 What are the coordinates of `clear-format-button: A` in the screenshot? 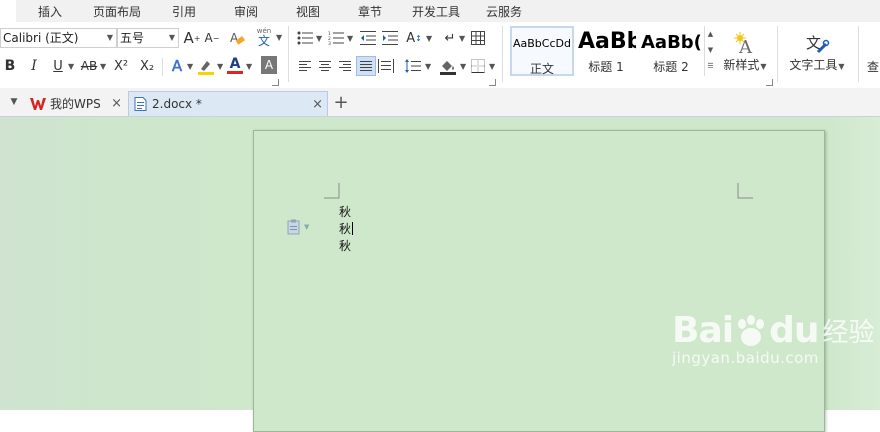 It's located at (237, 38).